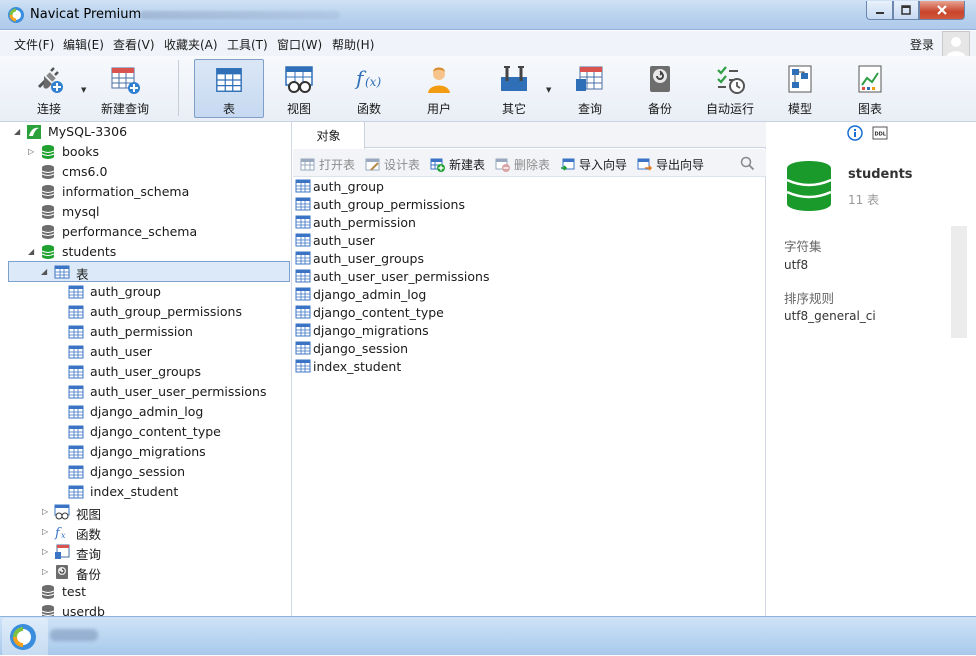 The height and width of the screenshot is (656, 976). What do you see at coordinates (378, 312) in the screenshot?
I see `object-list-label: django_content_type` at bounding box center [378, 312].